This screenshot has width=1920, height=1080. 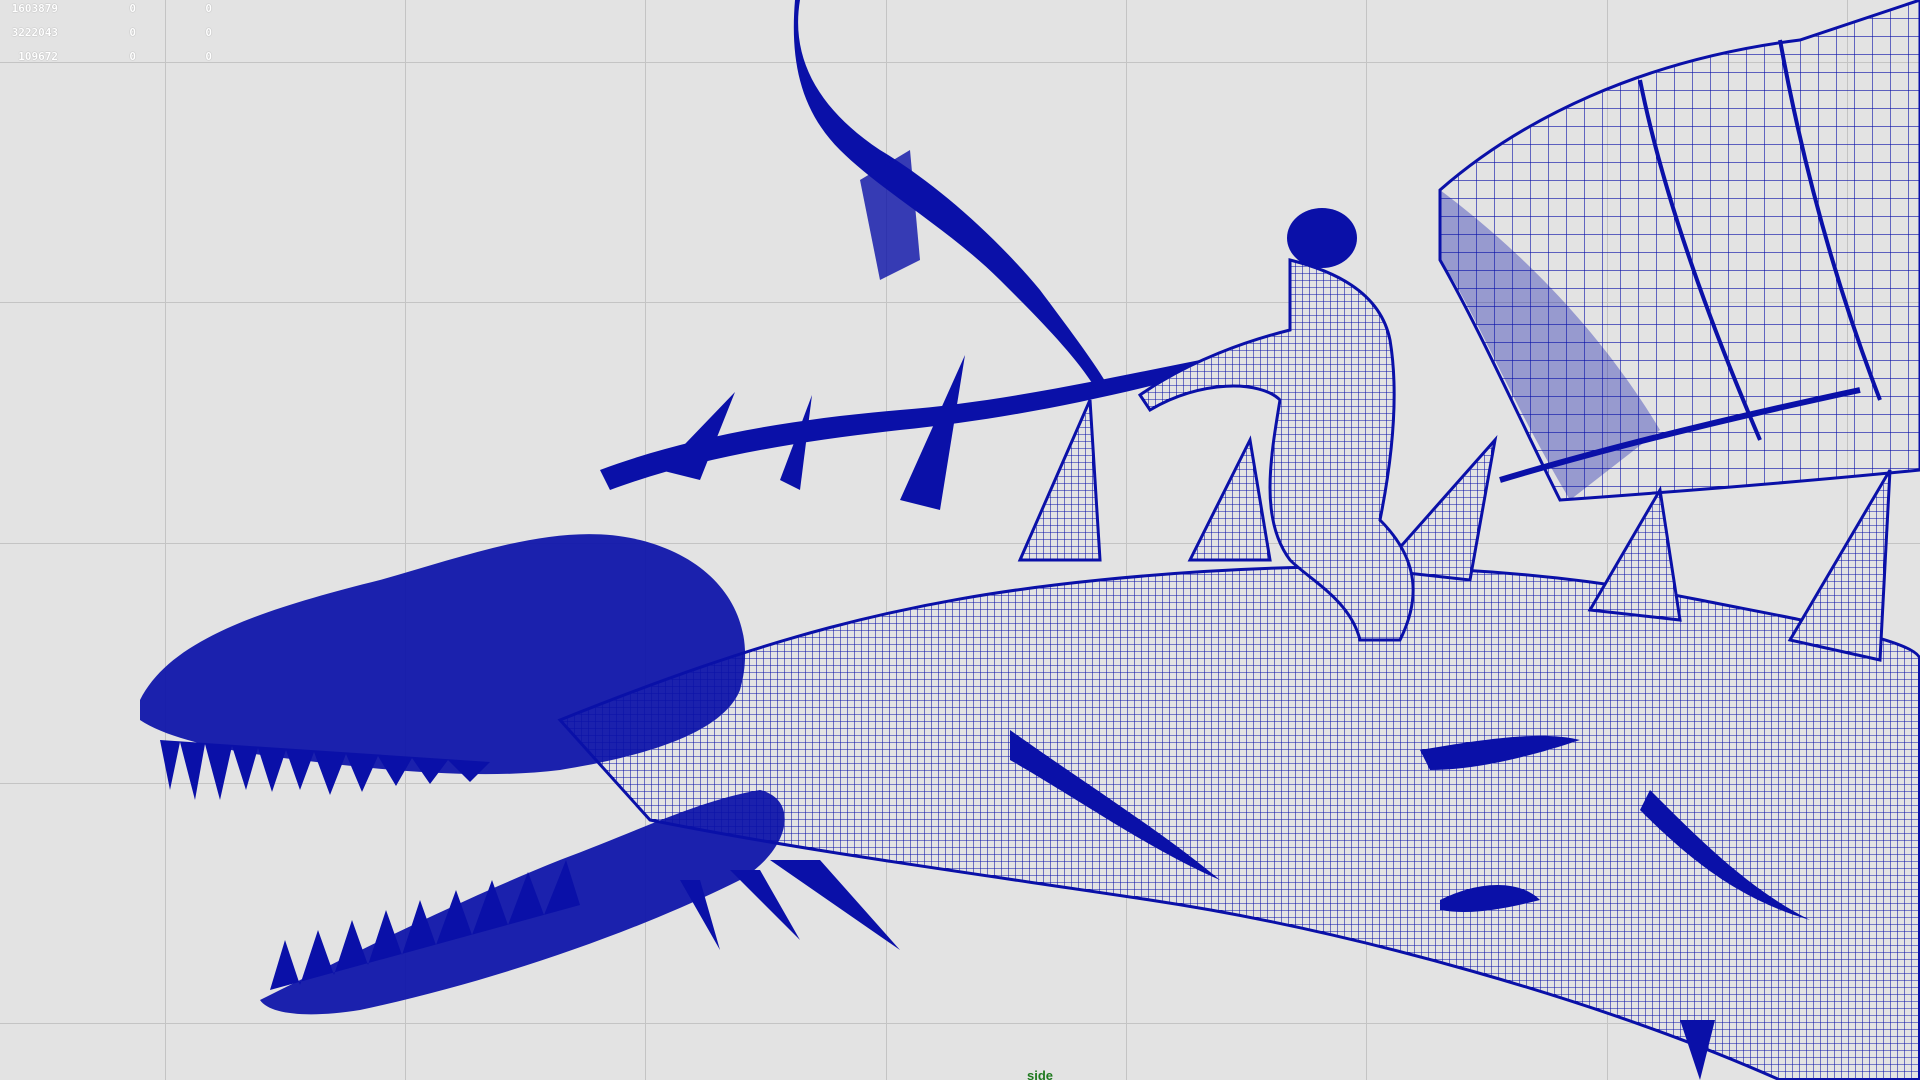 What do you see at coordinates (34, 32) in the screenshot?
I see `hud-value: 3222043` at bounding box center [34, 32].